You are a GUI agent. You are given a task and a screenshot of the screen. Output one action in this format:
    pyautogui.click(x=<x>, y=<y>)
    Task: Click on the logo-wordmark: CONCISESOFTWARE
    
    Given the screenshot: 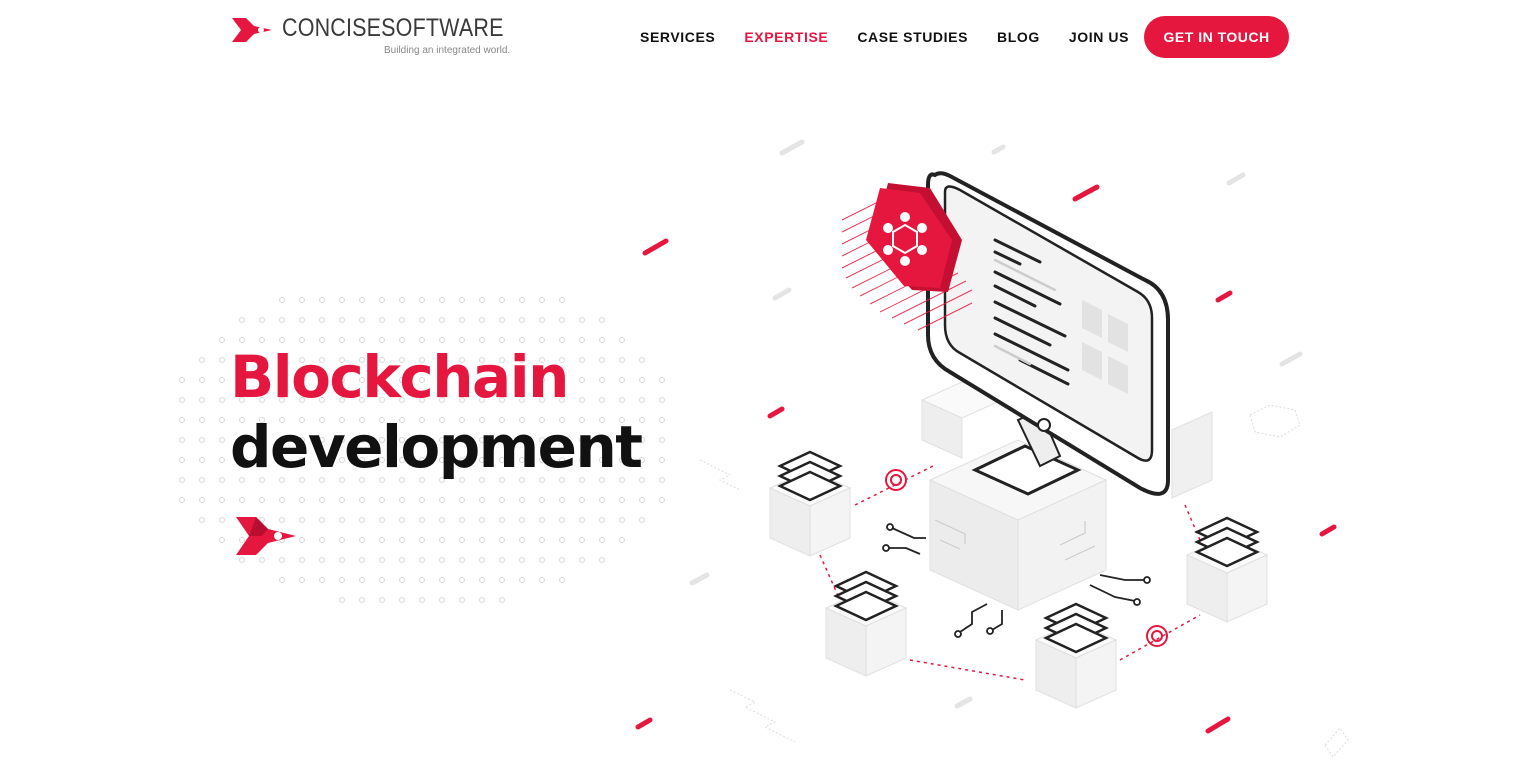 What is the action you would take?
    pyautogui.click(x=393, y=28)
    